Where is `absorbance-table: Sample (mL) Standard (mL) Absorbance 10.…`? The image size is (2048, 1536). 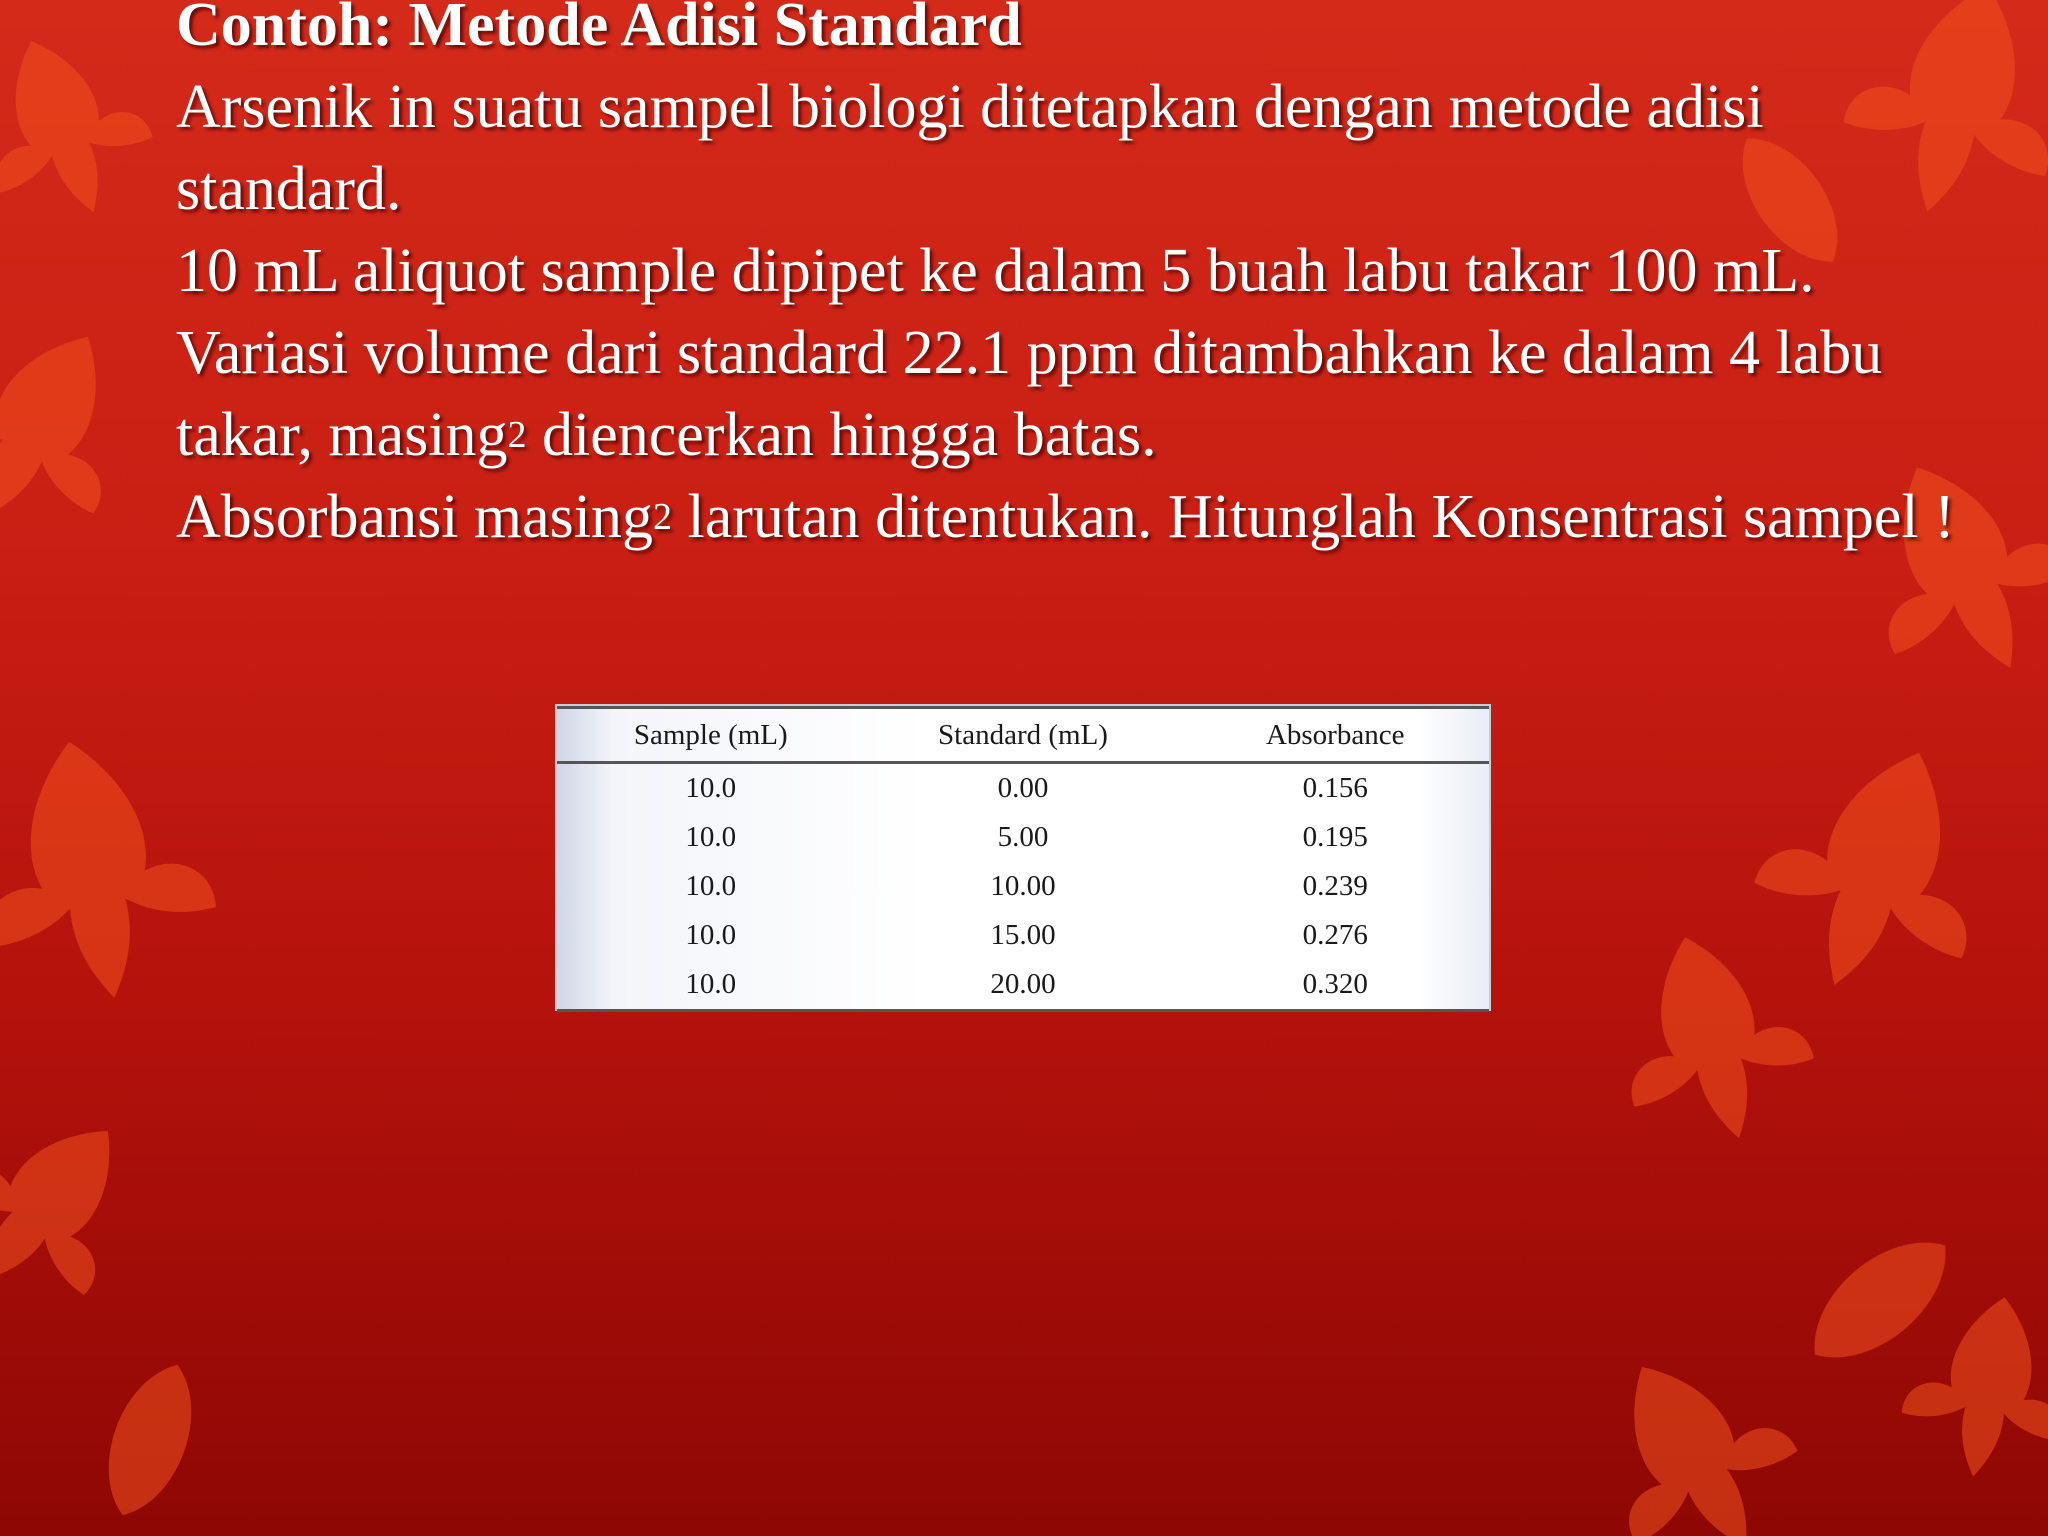 absorbance-table: Sample (mL) Standard (mL) Absorbance 10.… is located at coordinates (1023, 859).